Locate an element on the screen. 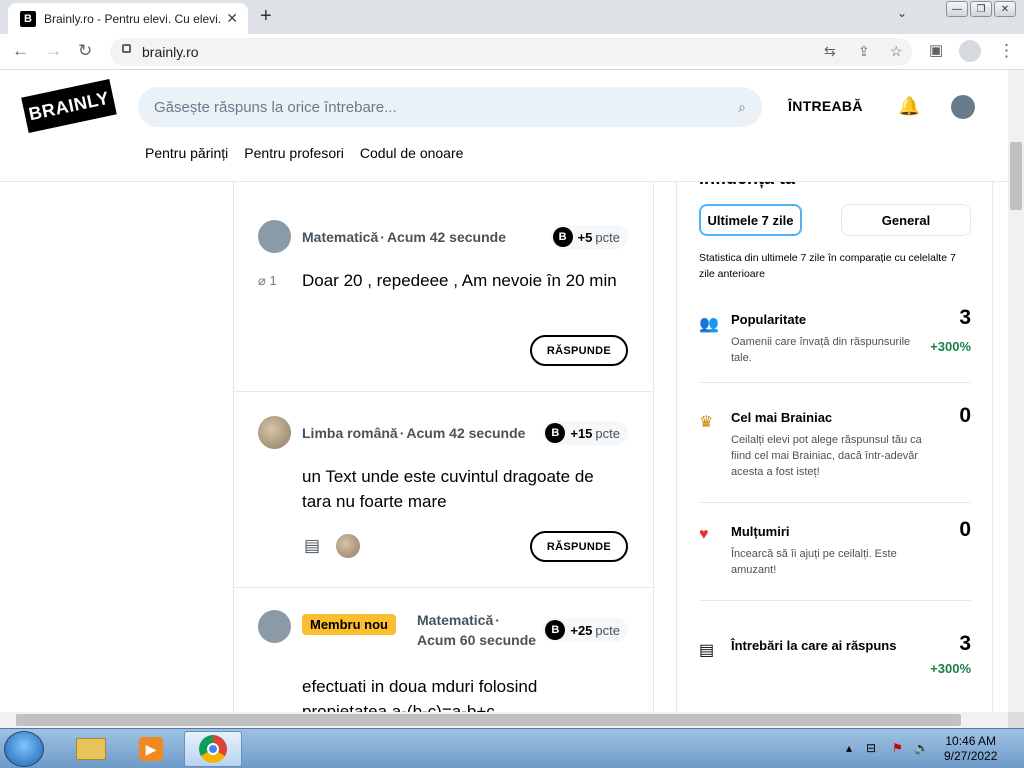  tab-general: General is located at coordinates (906, 220).